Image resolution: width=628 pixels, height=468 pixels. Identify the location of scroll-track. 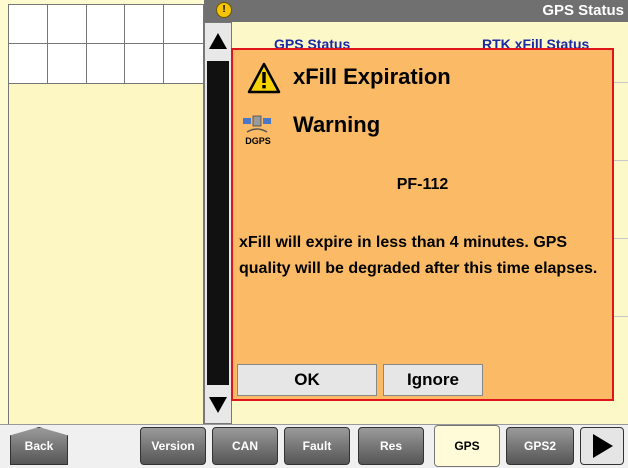
(218, 223).